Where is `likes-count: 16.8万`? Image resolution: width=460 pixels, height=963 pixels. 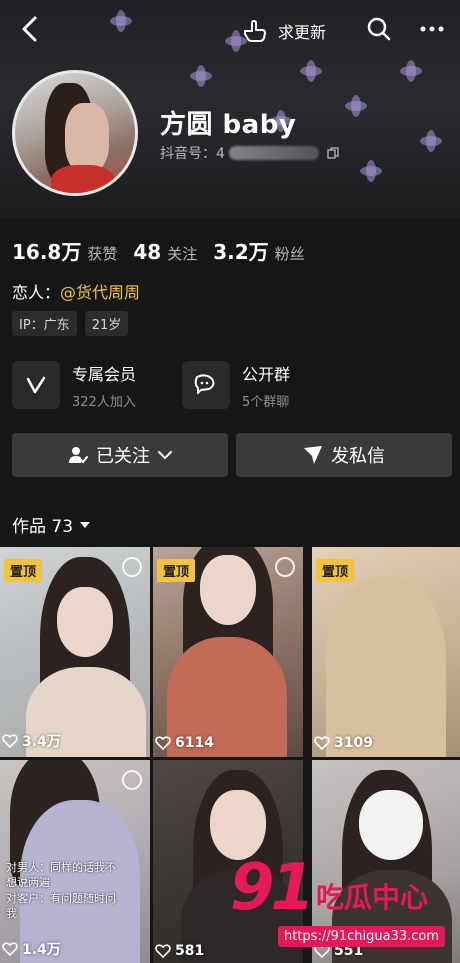
likes-count: 16.8万 is located at coordinates (46, 250).